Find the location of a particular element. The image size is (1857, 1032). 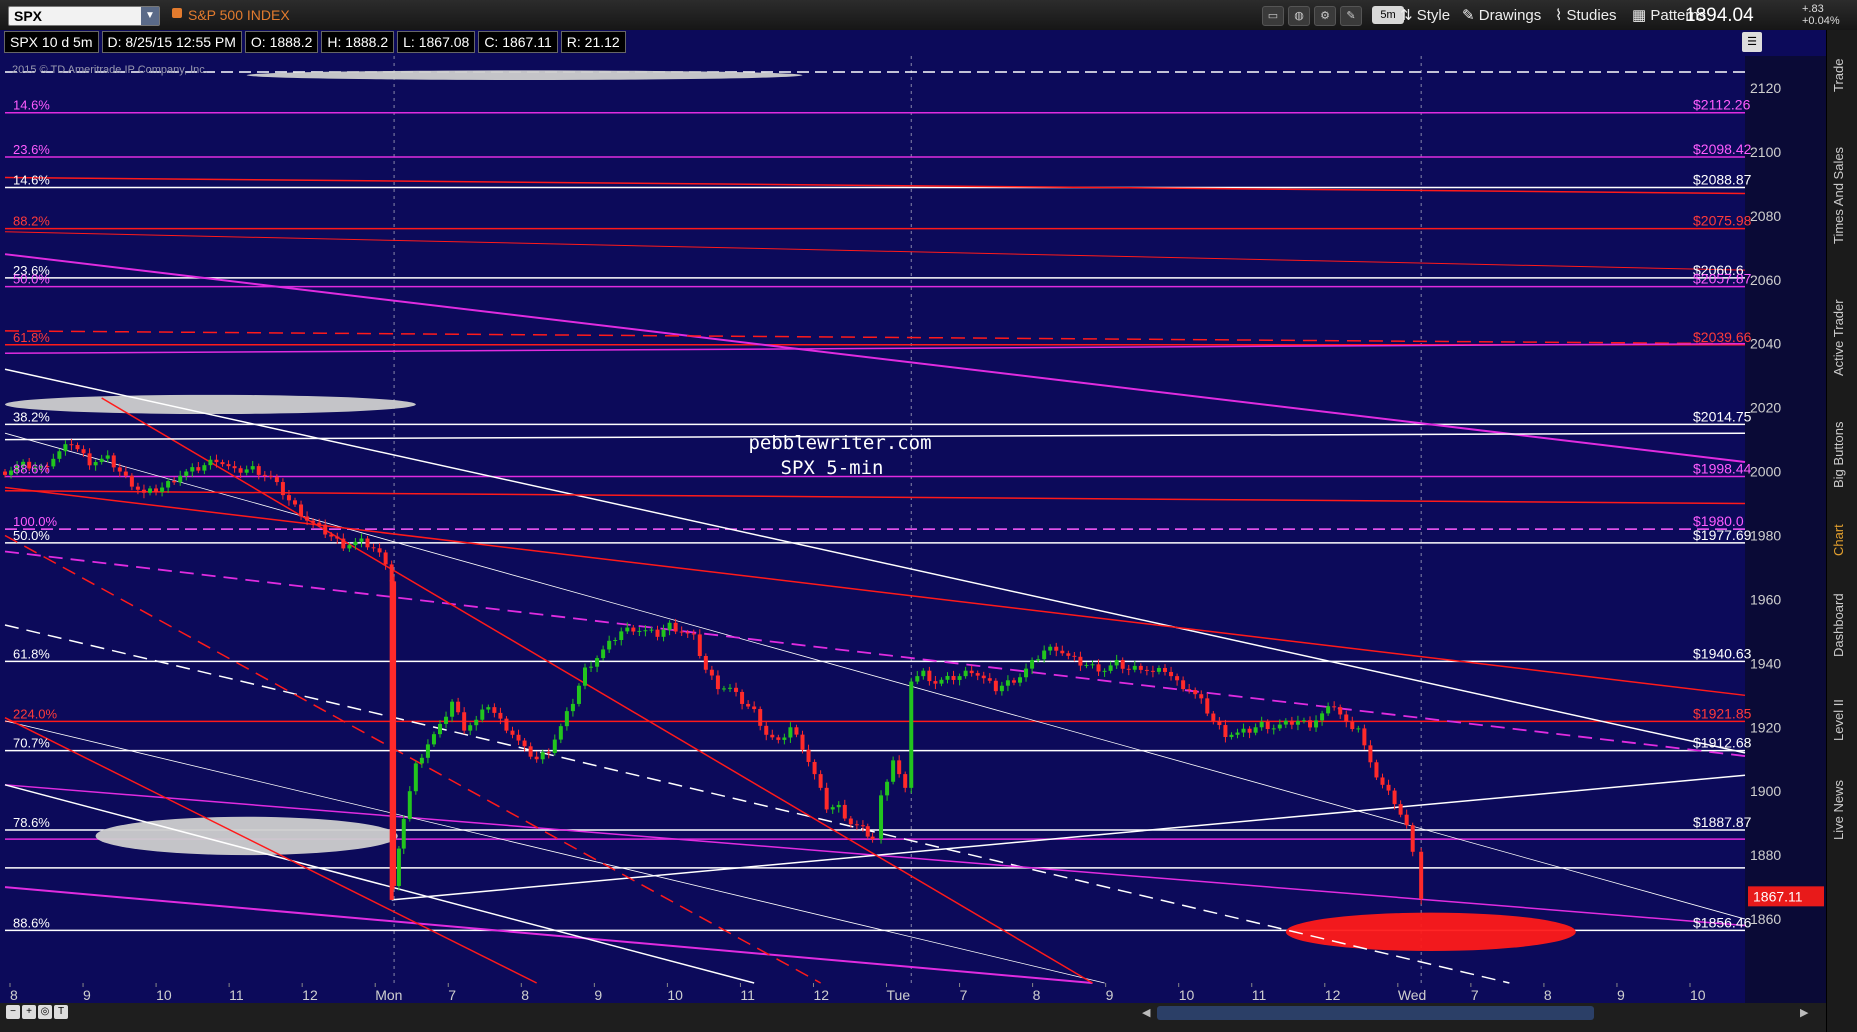

time-scrollbar is located at coordinates (1375, 1013).